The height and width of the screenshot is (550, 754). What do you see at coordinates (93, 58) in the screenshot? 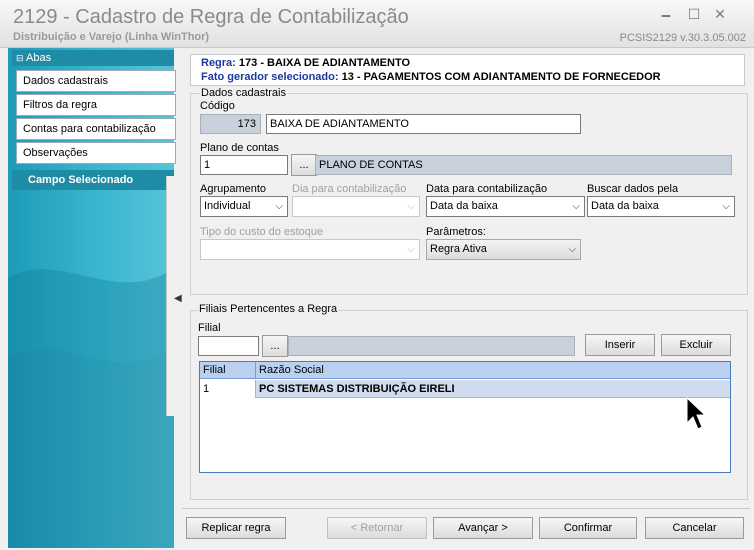
I see `abas-header: ⊟ Abas` at bounding box center [93, 58].